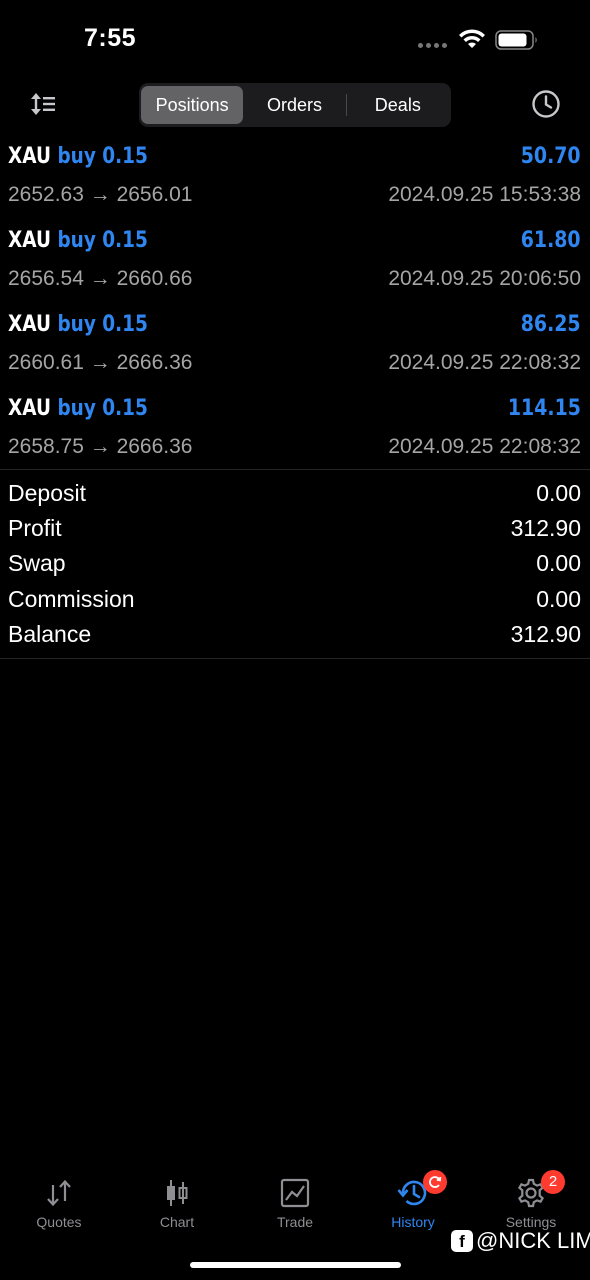 The image size is (590, 1280). Describe the element at coordinates (177, 1222) in the screenshot. I see `tab-label: Chart` at that location.